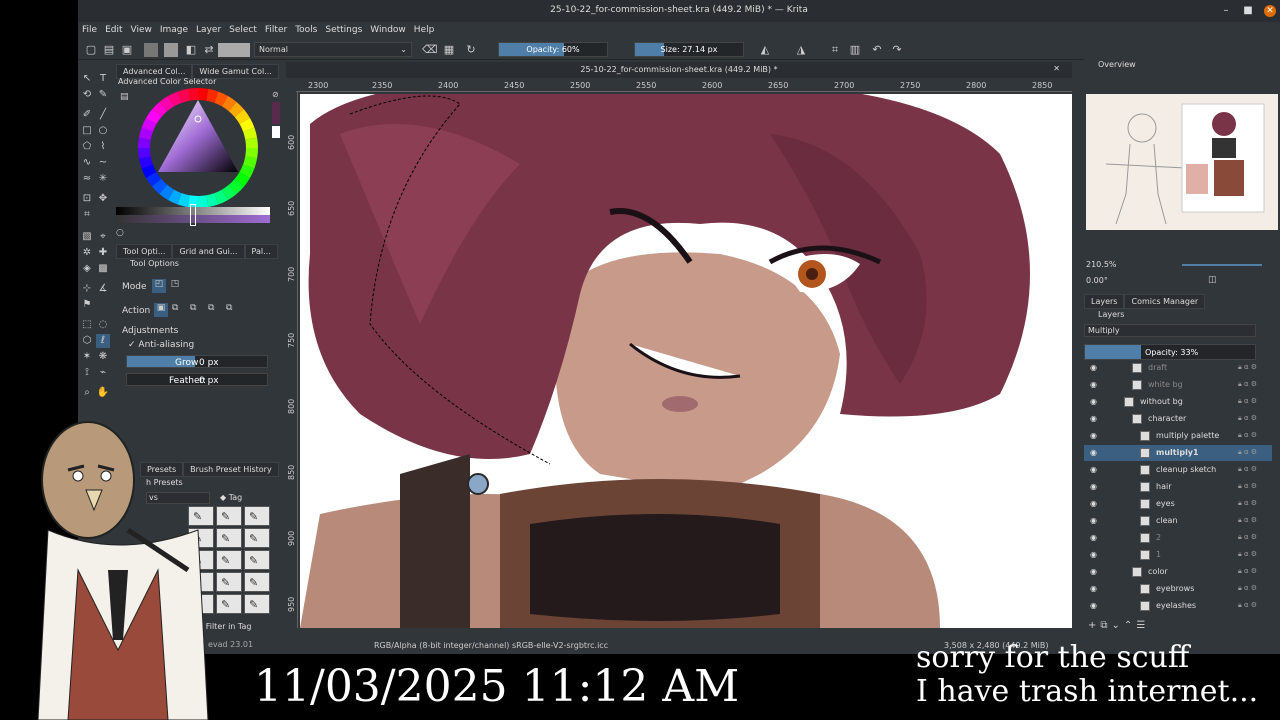 The width and height of the screenshot is (1280, 720). Describe the element at coordinates (1165, 301) in the screenshot. I see `tab-comics-manager: Comics Manager` at that location.